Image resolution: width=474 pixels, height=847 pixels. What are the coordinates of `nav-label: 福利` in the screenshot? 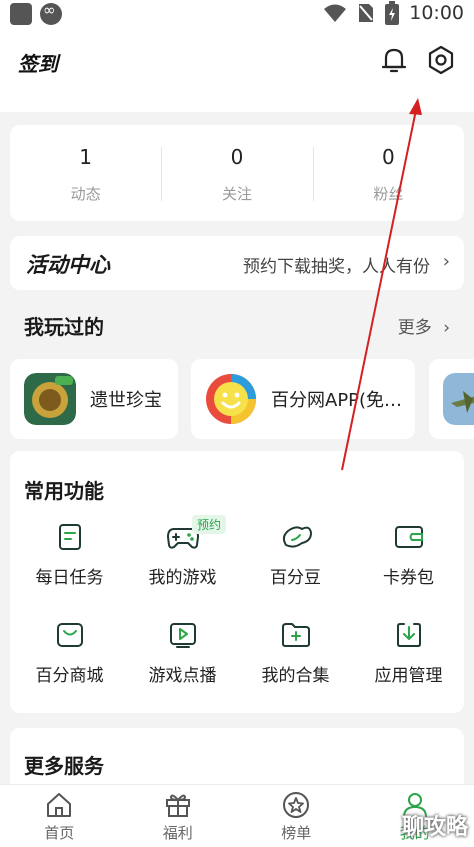 It's located at (177, 833).